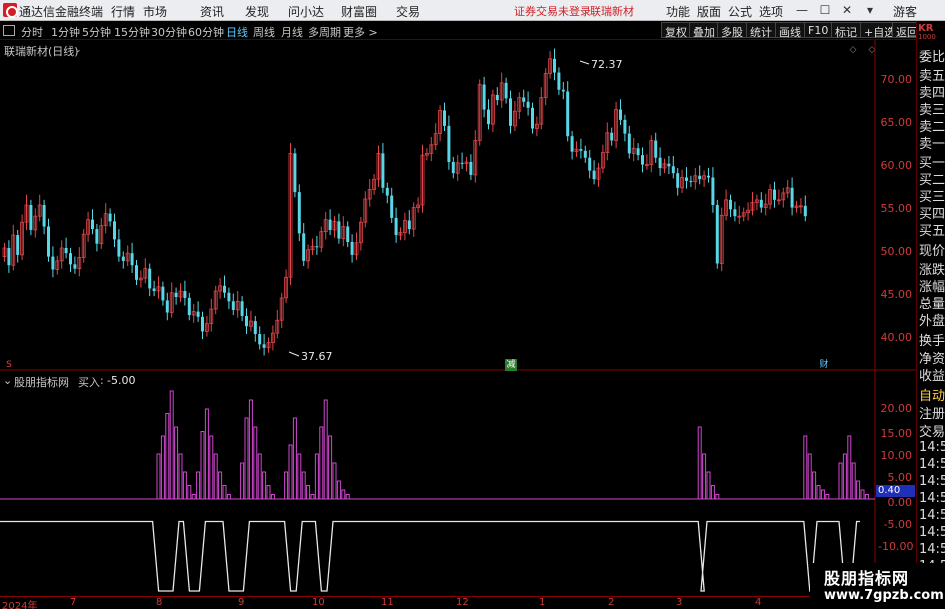  Describe the element at coordinates (73, 602) in the screenshot. I see `date-7: 7` at that location.